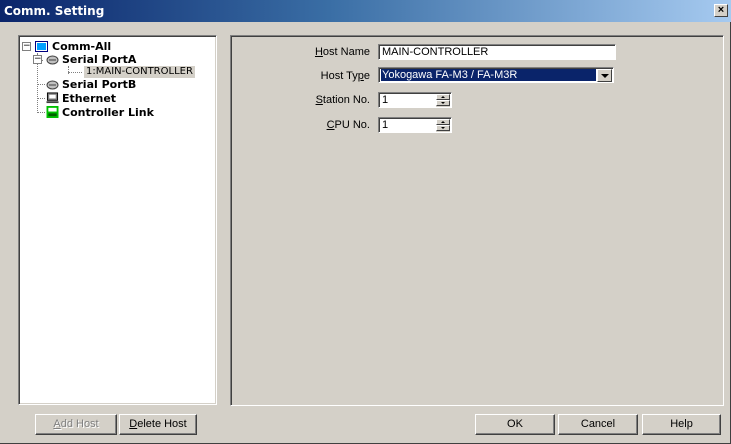 The width and height of the screenshot is (731, 444). I want to click on ok-button: OK, so click(515, 424).